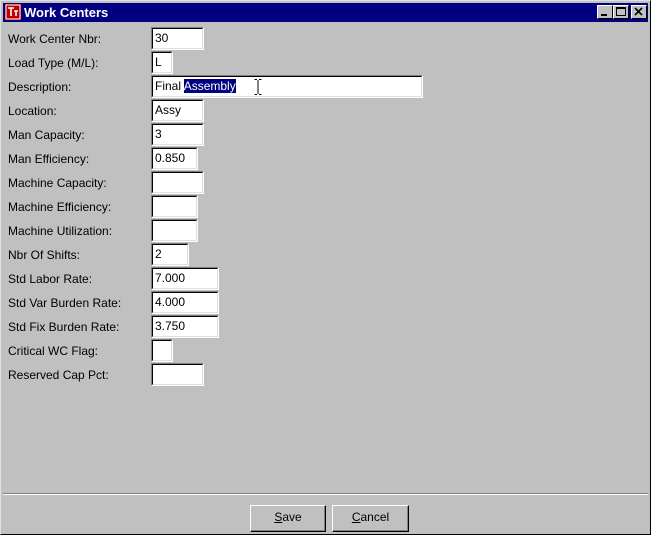  I want to click on field-value: 3.750, so click(185, 326).